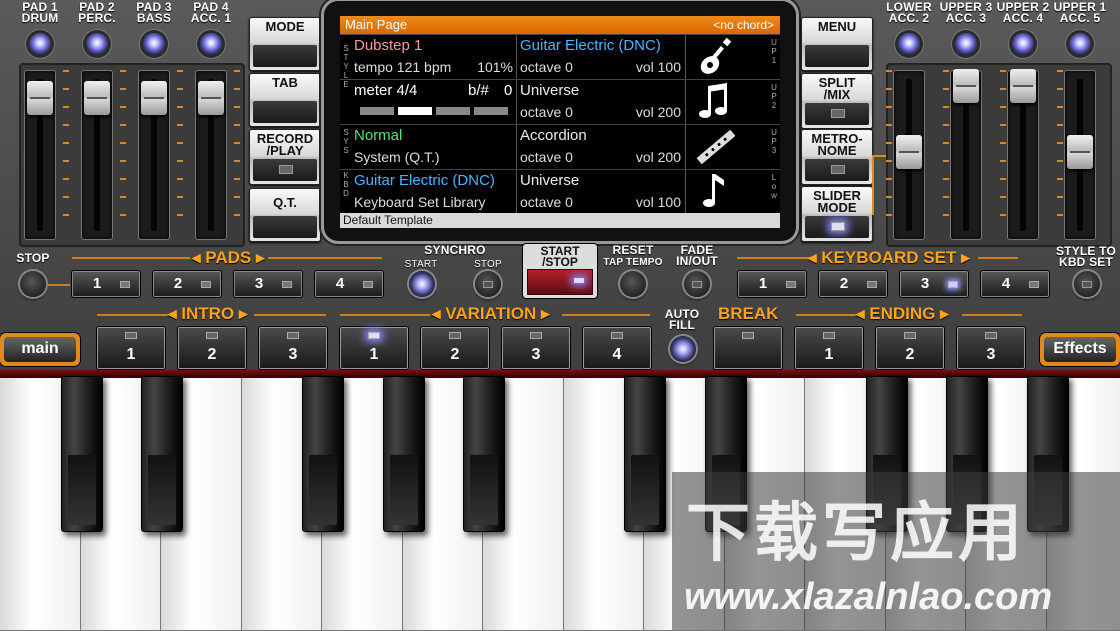 The height and width of the screenshot is (631, 1120). I want to click on keyboard-set-button-3: 3, so click(934, 284).